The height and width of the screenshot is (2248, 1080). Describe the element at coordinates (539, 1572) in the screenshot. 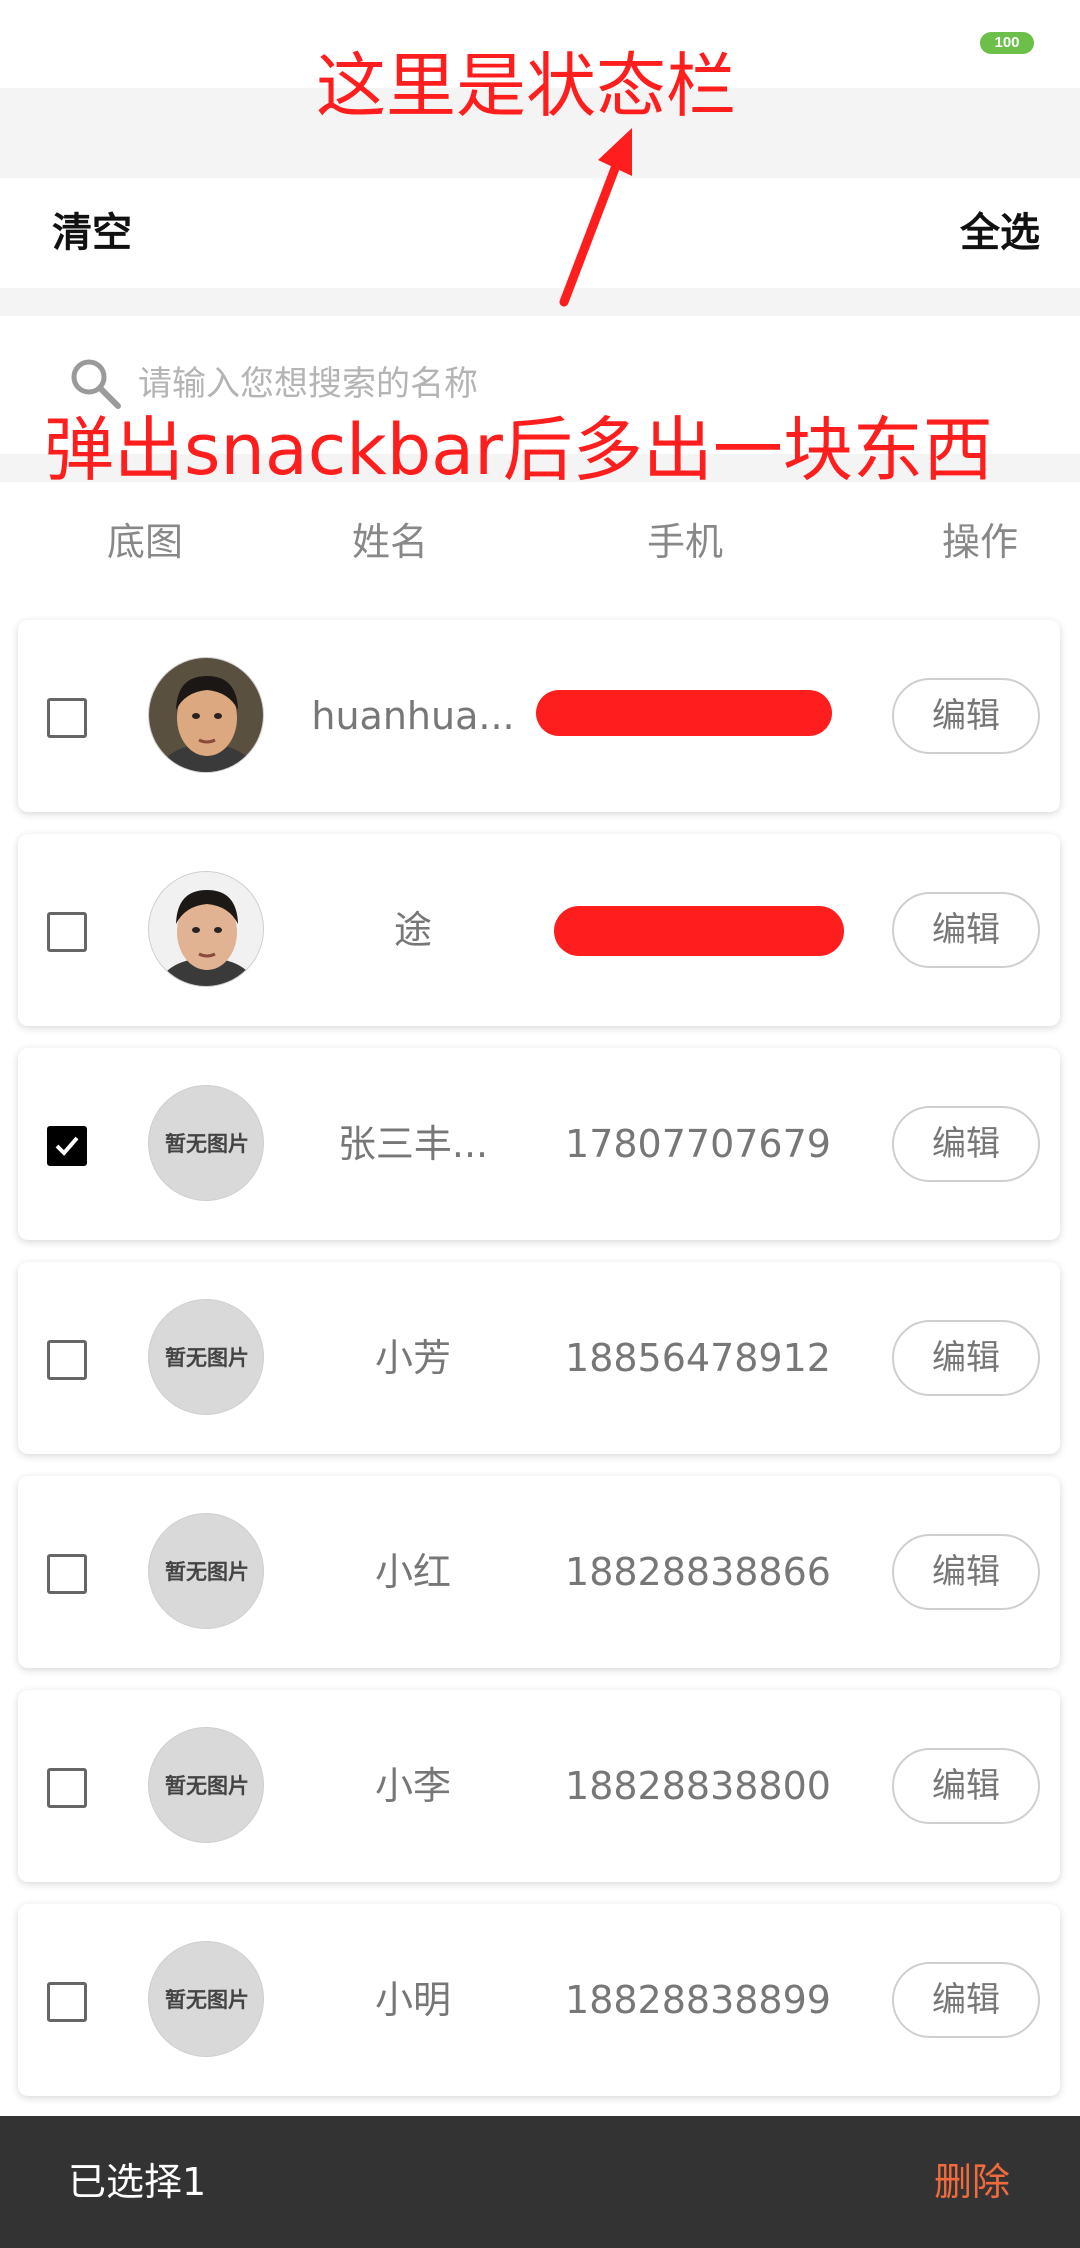

I see `list-item: 暂无图片 小红 18828838866 编辑` at that location.